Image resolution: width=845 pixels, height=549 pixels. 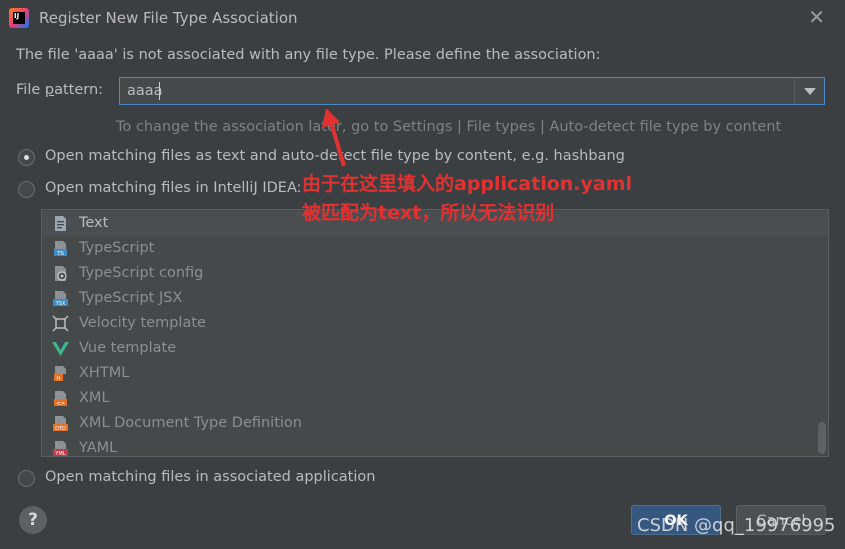 I want to click on csdn-watermark: CSDN @qq_19976995, so click(x=736, y=525).